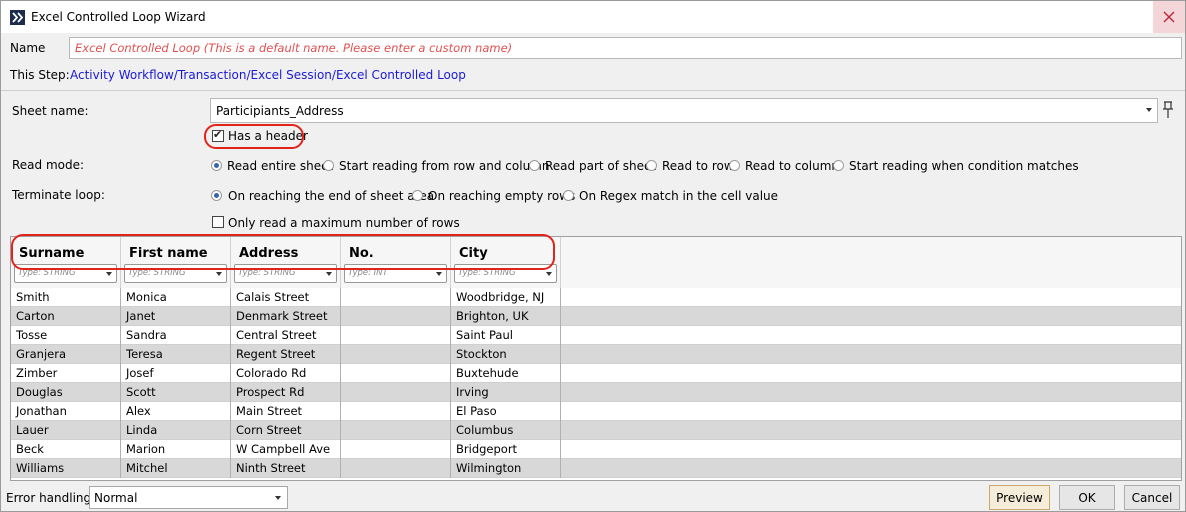 The height and width of the screenshot is (512, 1186). I want to click on error-handling-select: Normal, so click(188, 497).